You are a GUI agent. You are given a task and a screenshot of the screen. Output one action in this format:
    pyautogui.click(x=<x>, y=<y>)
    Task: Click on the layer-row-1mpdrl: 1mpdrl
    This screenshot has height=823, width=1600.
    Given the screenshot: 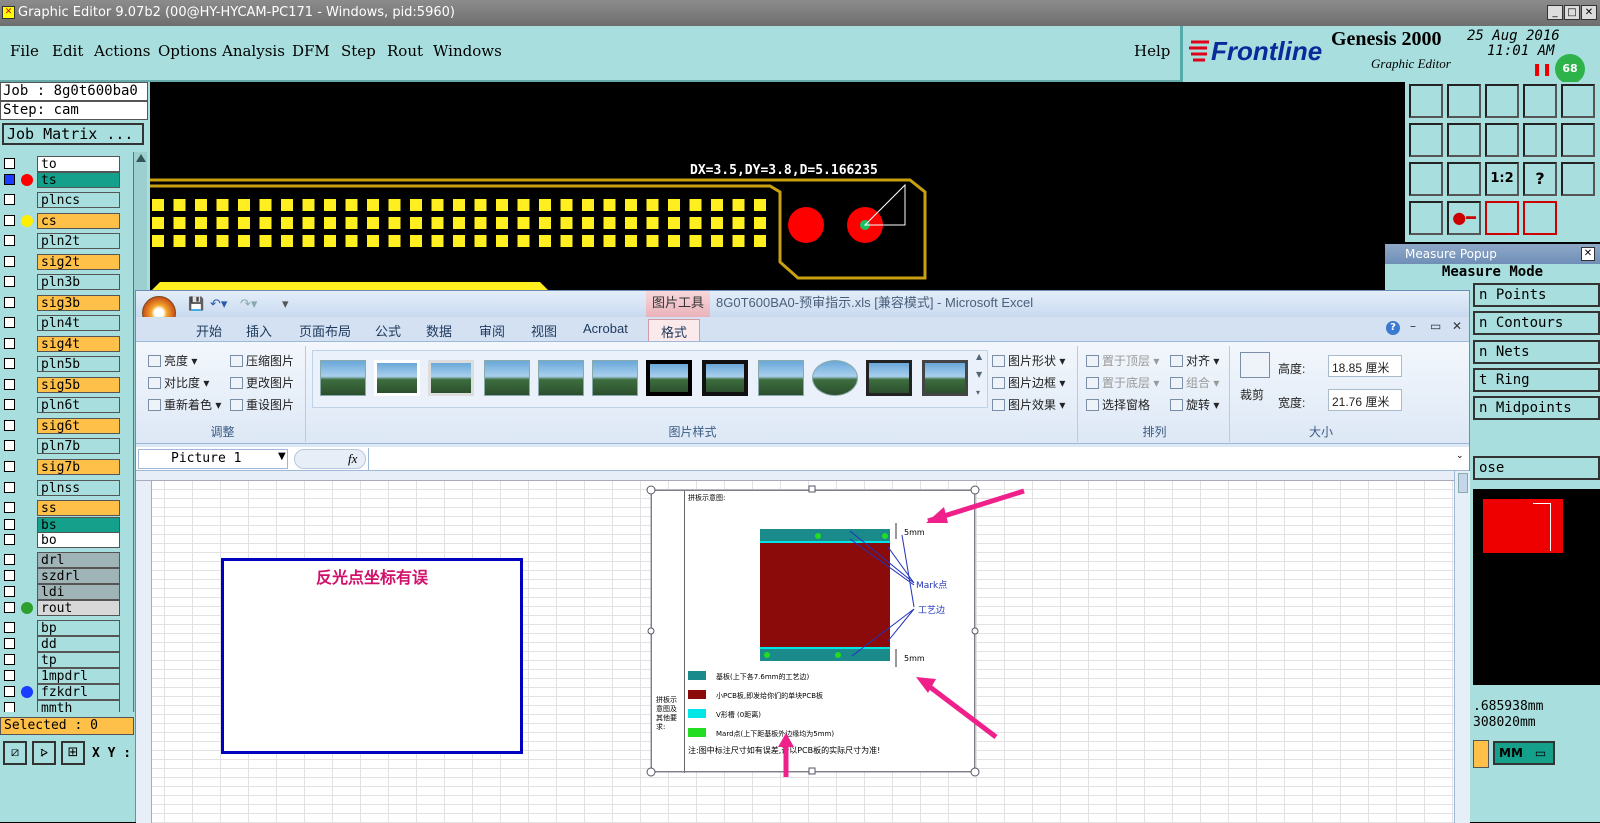 What is the action you would take?
    pyautogui.click(x=62, y=676)
    